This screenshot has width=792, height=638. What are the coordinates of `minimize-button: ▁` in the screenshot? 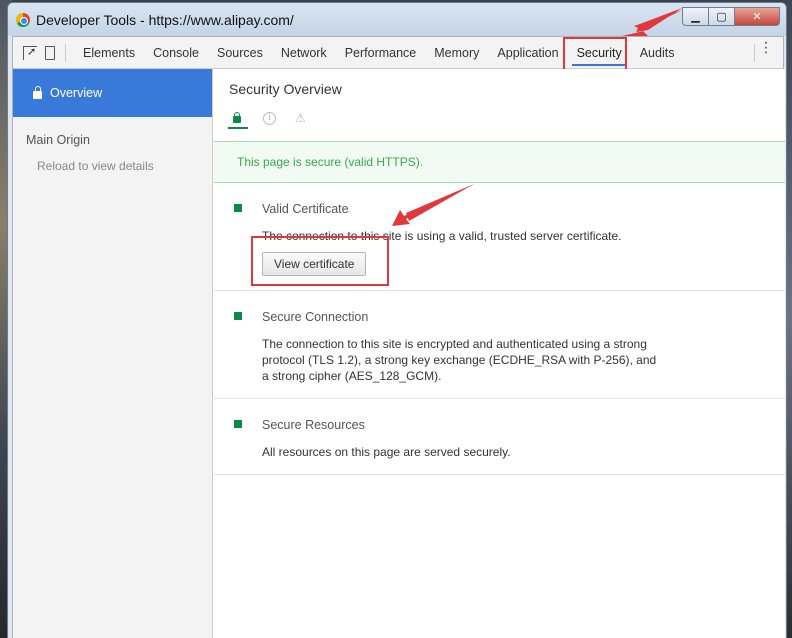 It's located at (695, 16).